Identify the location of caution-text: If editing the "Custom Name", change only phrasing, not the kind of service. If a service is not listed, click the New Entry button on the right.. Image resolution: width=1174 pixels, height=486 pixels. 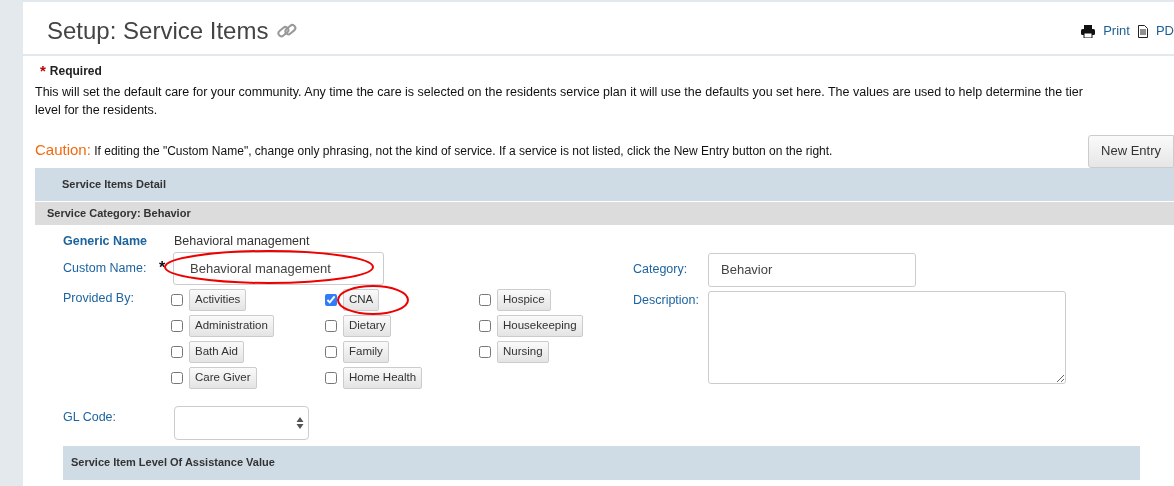
(463, 151).